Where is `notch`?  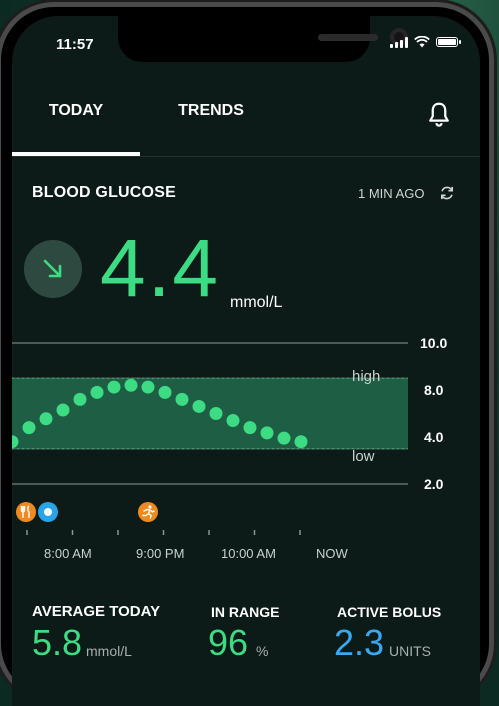
notch is located at coordinates (263, 39).